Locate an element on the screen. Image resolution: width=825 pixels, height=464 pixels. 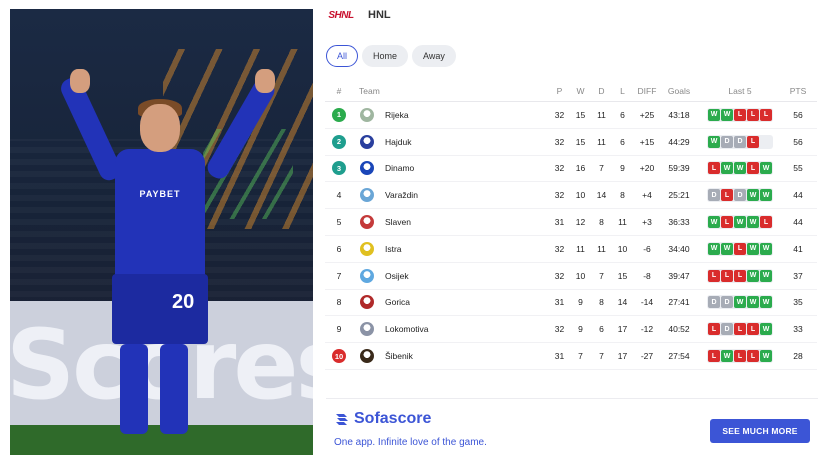
table-row: 1 Rijeka 32 15 11 6 +25 43:18 W W L L L 56 is located at coordinates (571, 115).